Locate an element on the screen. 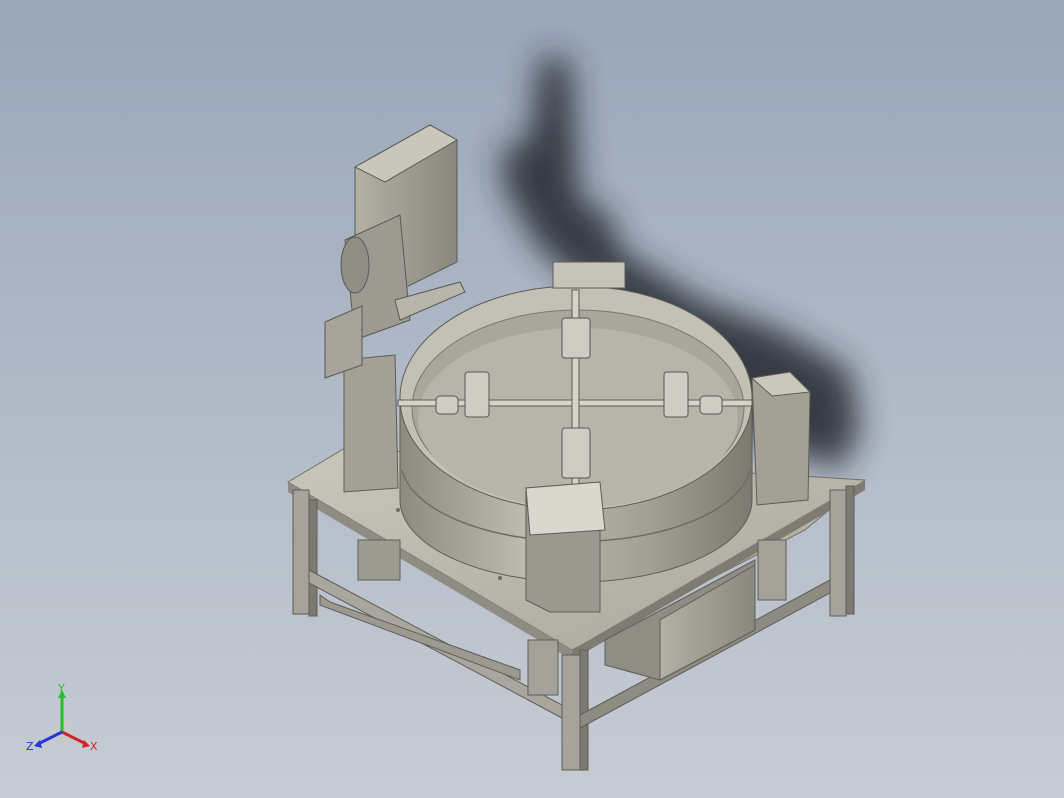 The width and height of the screenshot is (1064, 798). x-axis-label: X is located at coordinates (94, 746).